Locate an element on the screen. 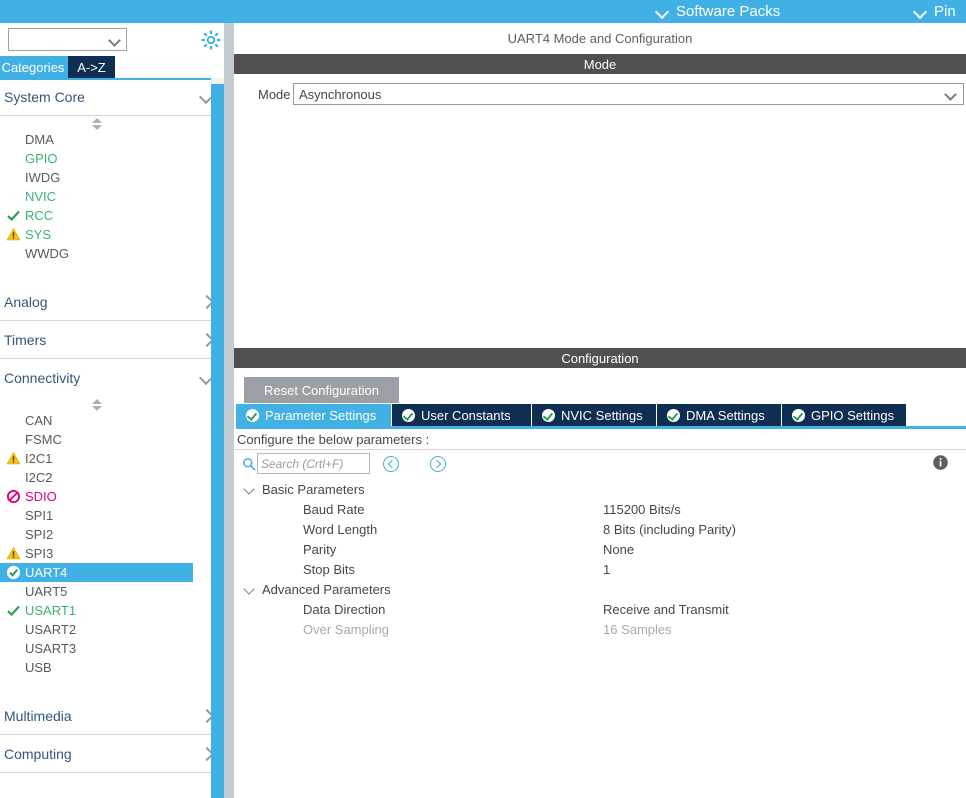 The height and width of the screenshot is (798, 966). param-name: Baud Rate is located at coordinates (334, 509).